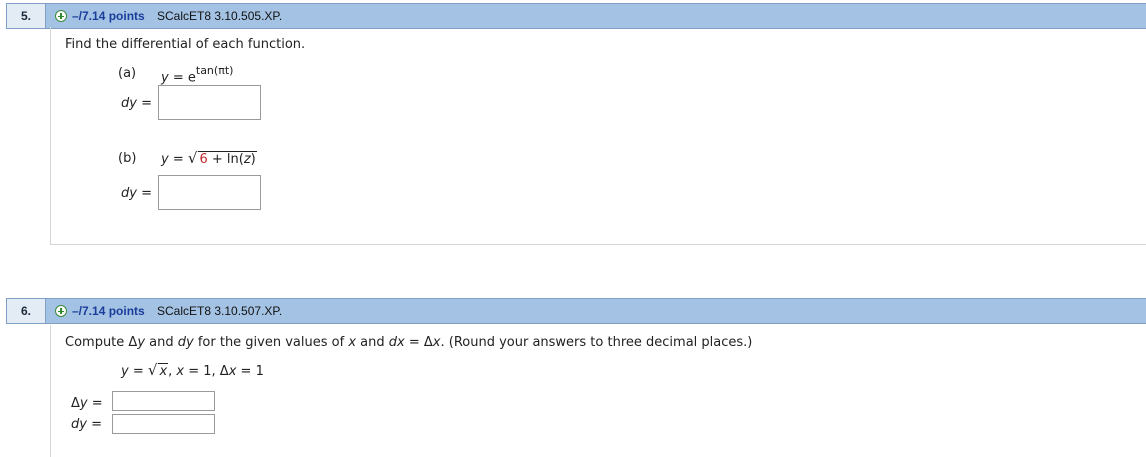  Describe the element at coordinates (86, 424) in the screenshot. I see `dy-label: dy =` at that location.